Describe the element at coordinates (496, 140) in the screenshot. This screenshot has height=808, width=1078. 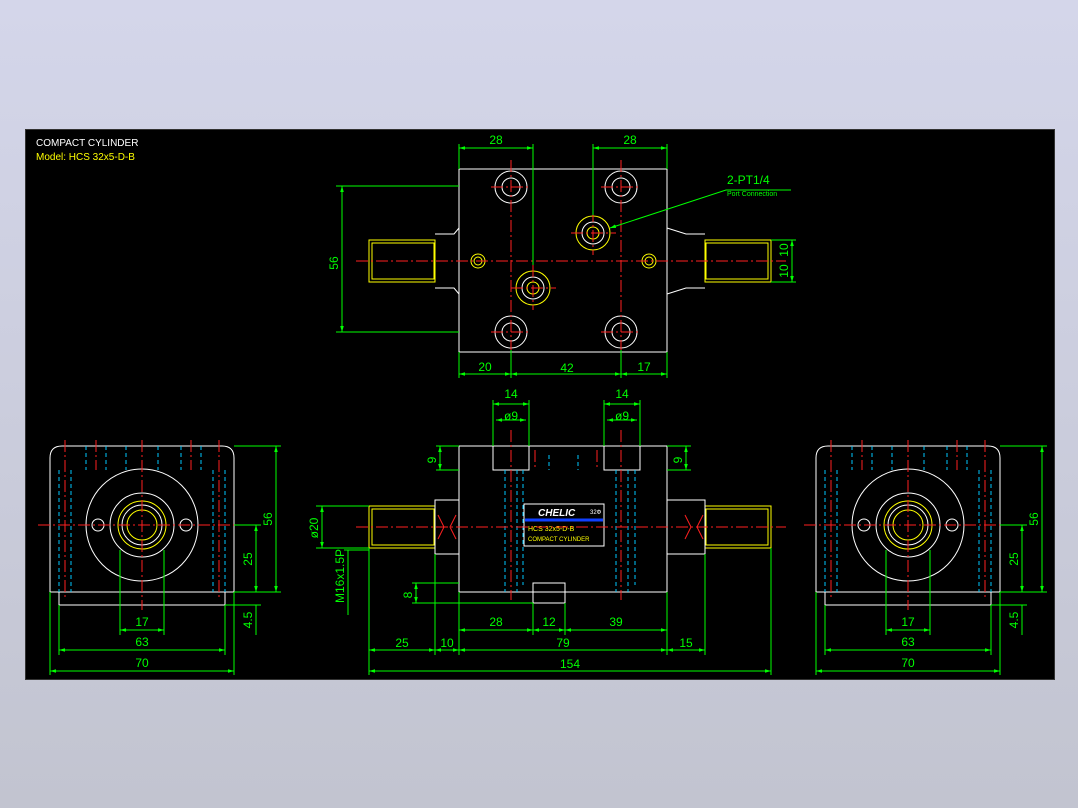
I see `dim-top-28a: 28` at that location.